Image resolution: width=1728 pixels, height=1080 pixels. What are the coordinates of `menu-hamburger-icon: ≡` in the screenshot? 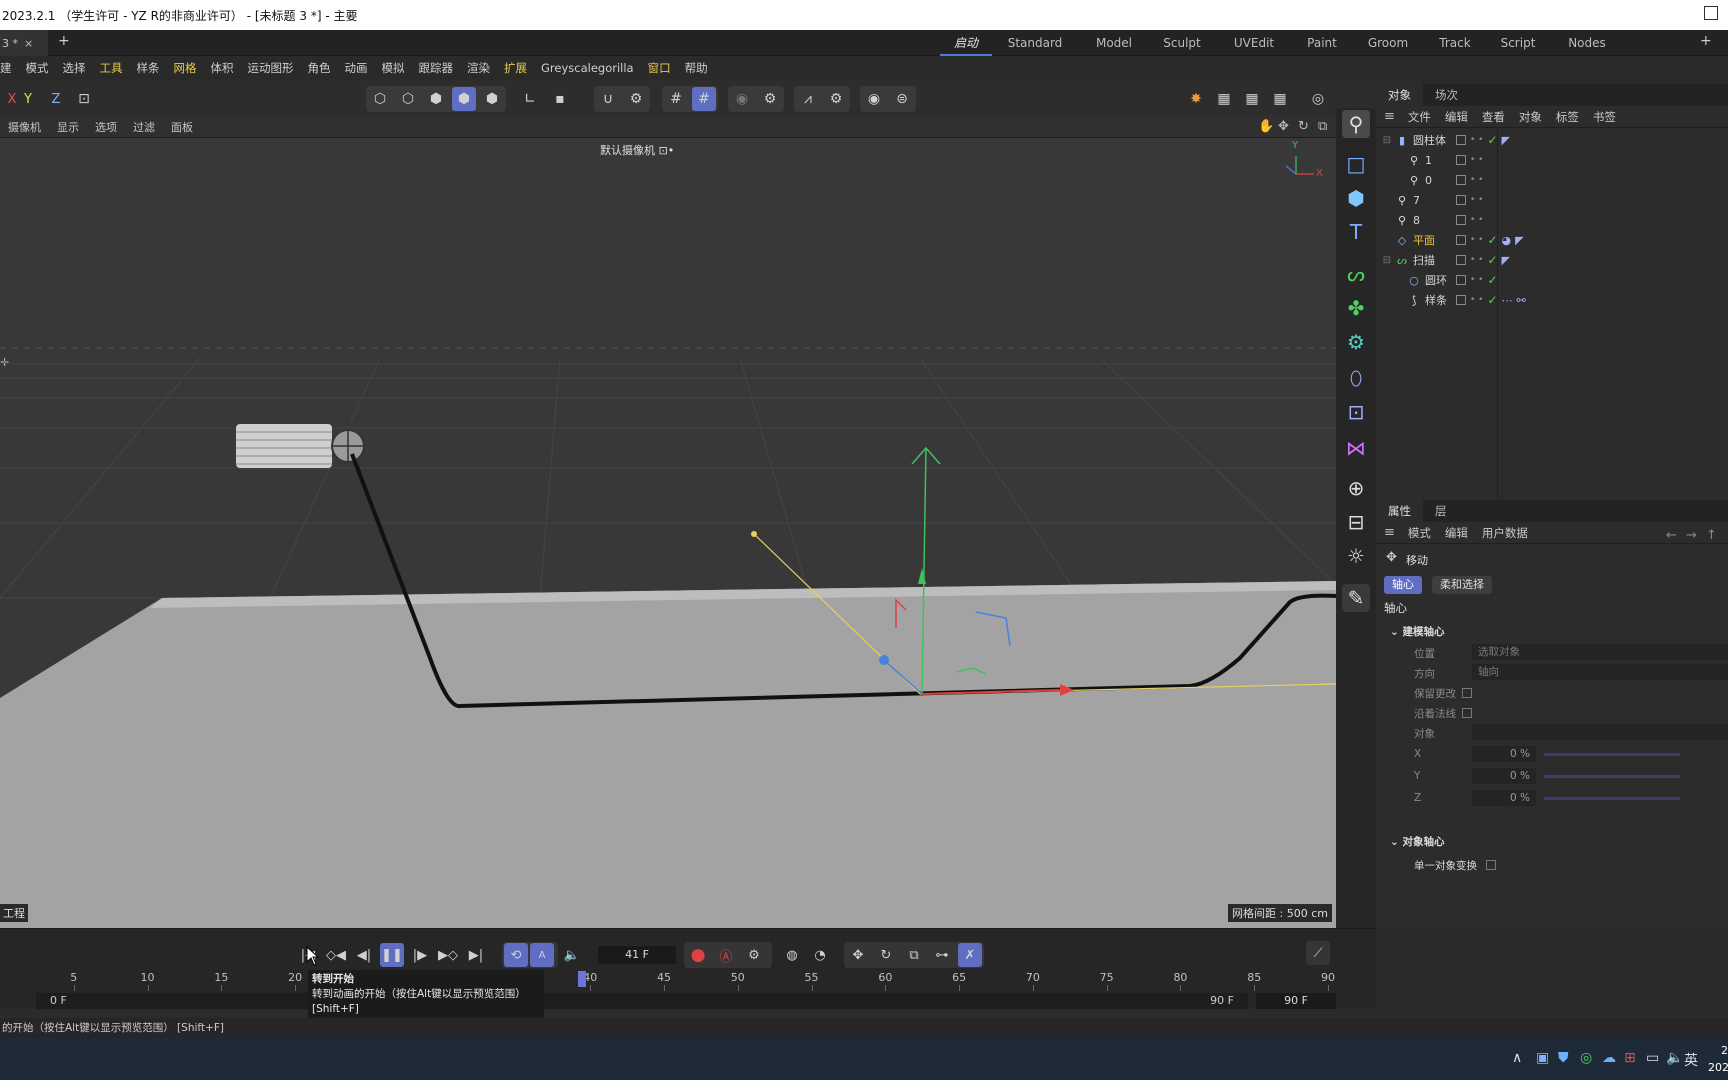 It's located at (1388, 116).